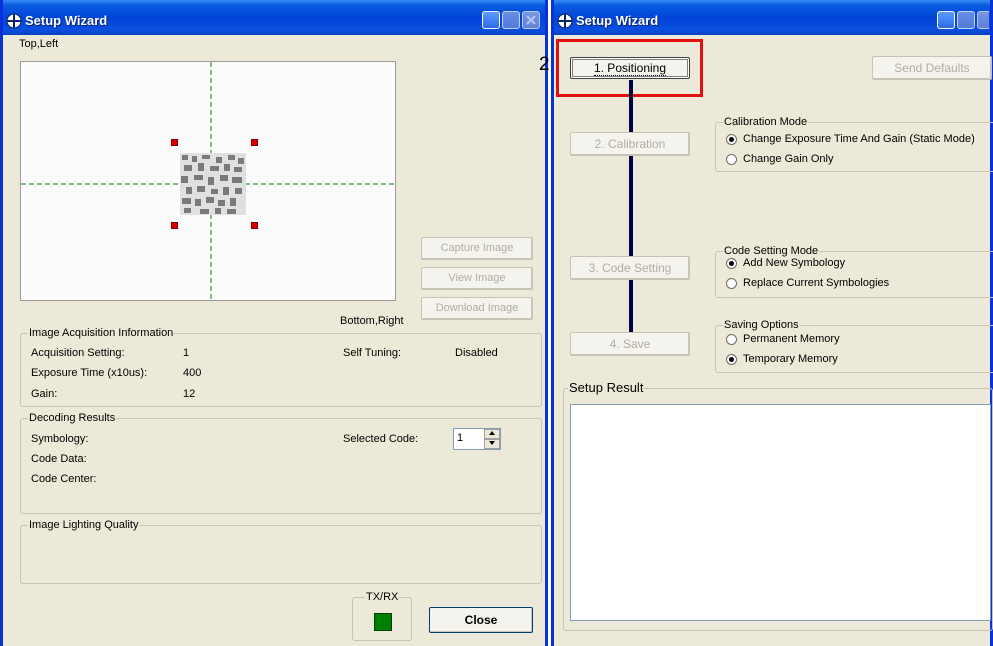 The width and height of the screenshot is (993, 646). I want to click on radio-permanent-memory: Permanent Memory, so click(783, 339).